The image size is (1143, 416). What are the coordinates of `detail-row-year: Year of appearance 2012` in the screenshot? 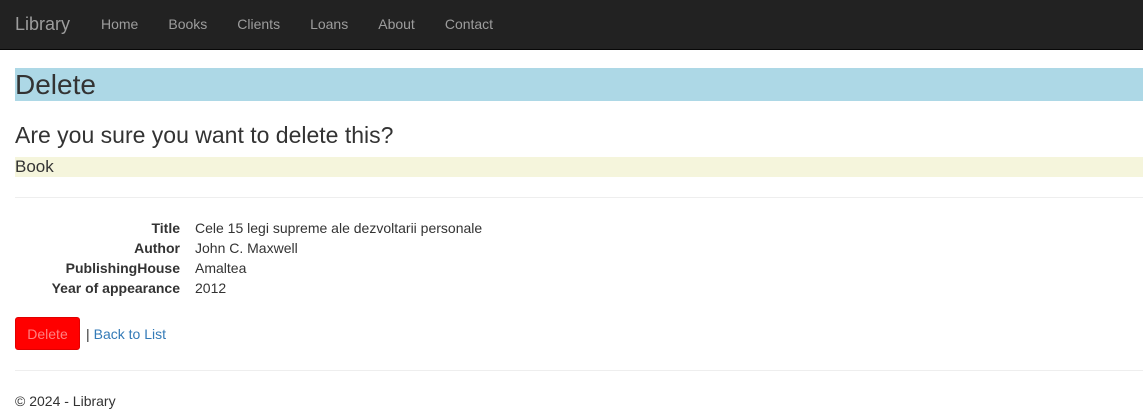 It's located at (241, 288).